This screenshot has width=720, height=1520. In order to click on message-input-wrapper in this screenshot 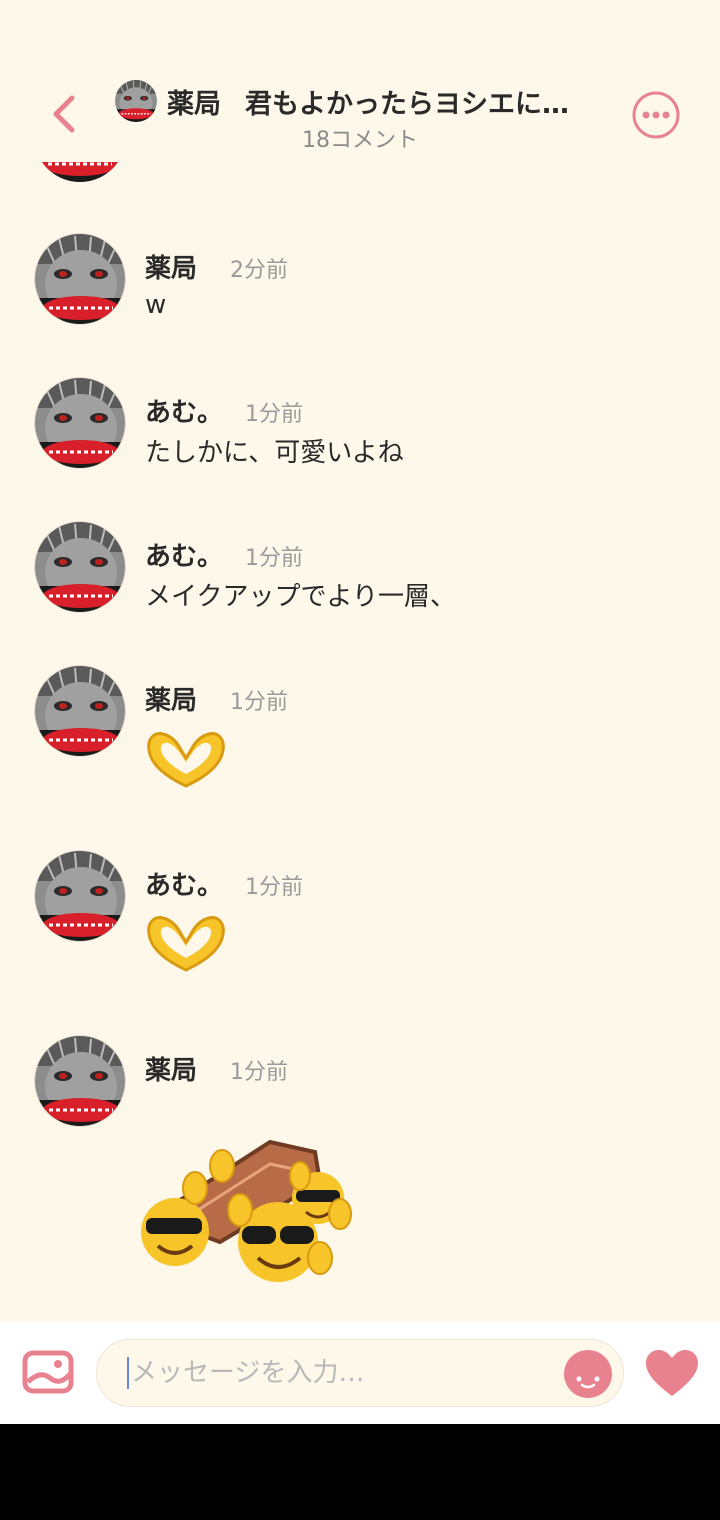, I will do `click(360, 1373)`.